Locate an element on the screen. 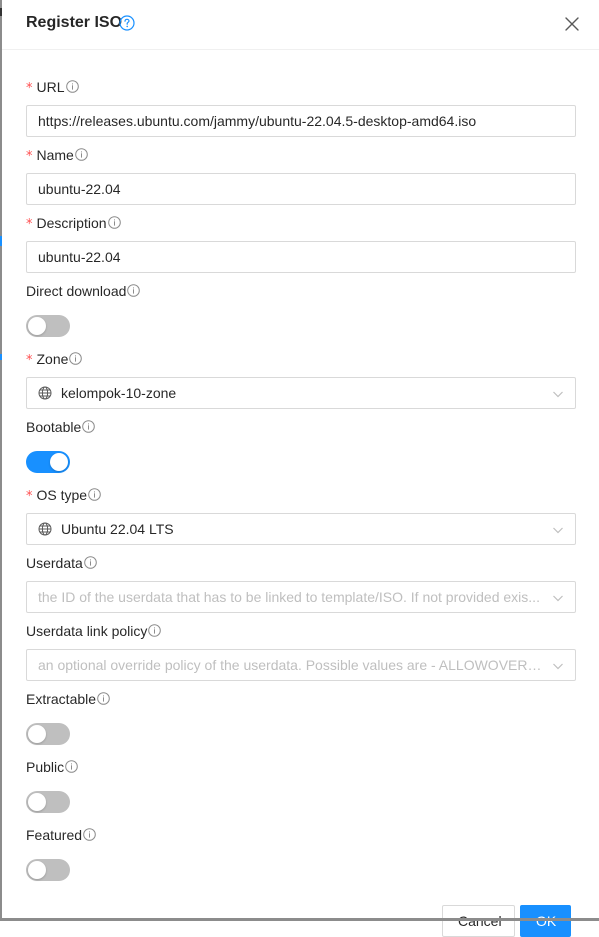 The width and height of the screenshot is (599, 937). public-label: Public is located at coordinates (52, 767).